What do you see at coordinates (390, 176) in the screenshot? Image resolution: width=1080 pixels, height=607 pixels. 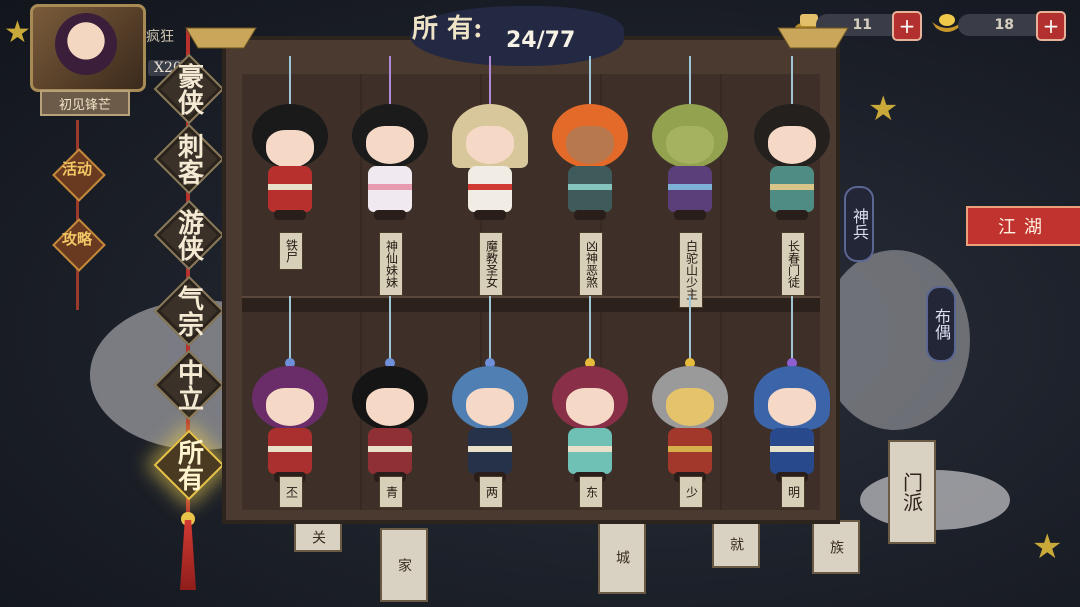 I see `character-slot: 神仙妹妹` at bounding box center [390, 176].